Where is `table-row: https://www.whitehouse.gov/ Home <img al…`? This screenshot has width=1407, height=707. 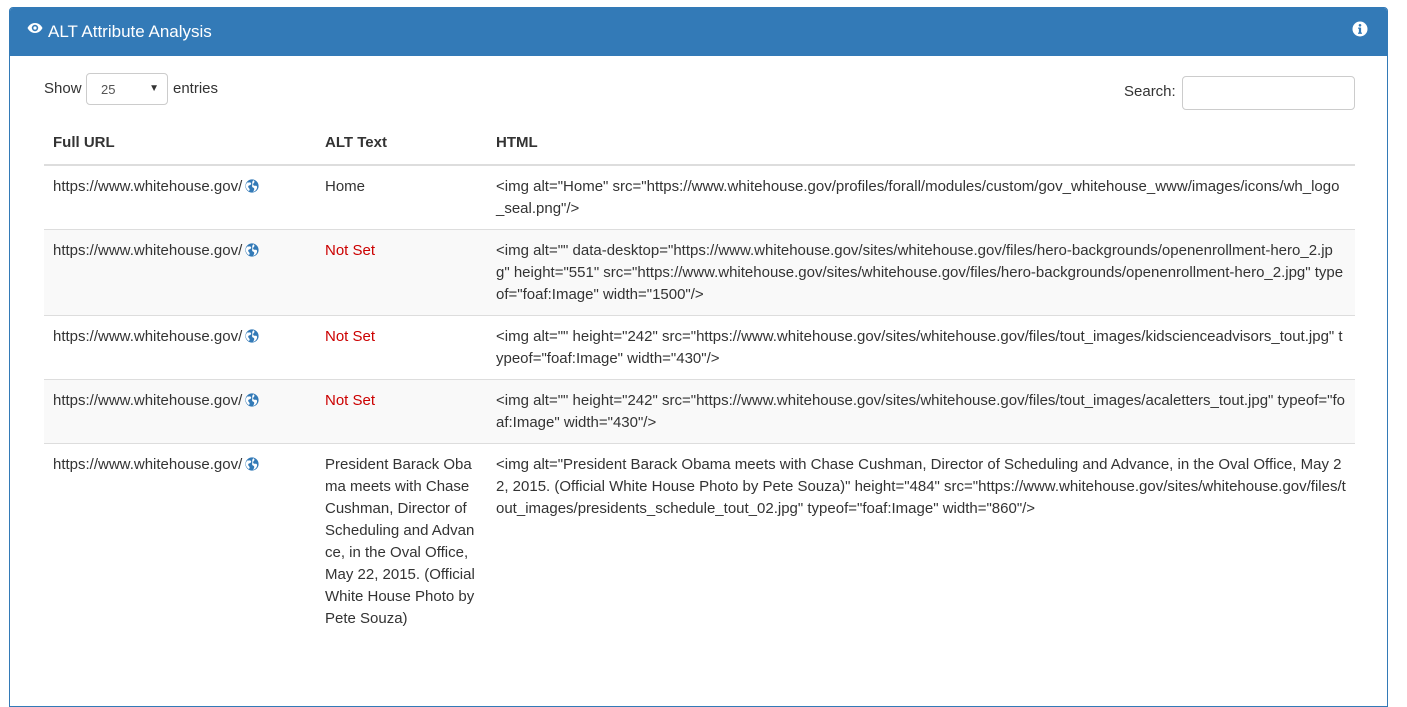
table-row: https://www.whitehouse.gov/ Home <img al… is located at coordinates (699, 197).